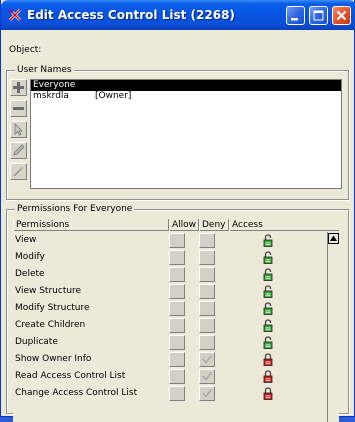 The image size is (355, 422). I want to click on maximize-icon, so click(318, 15).